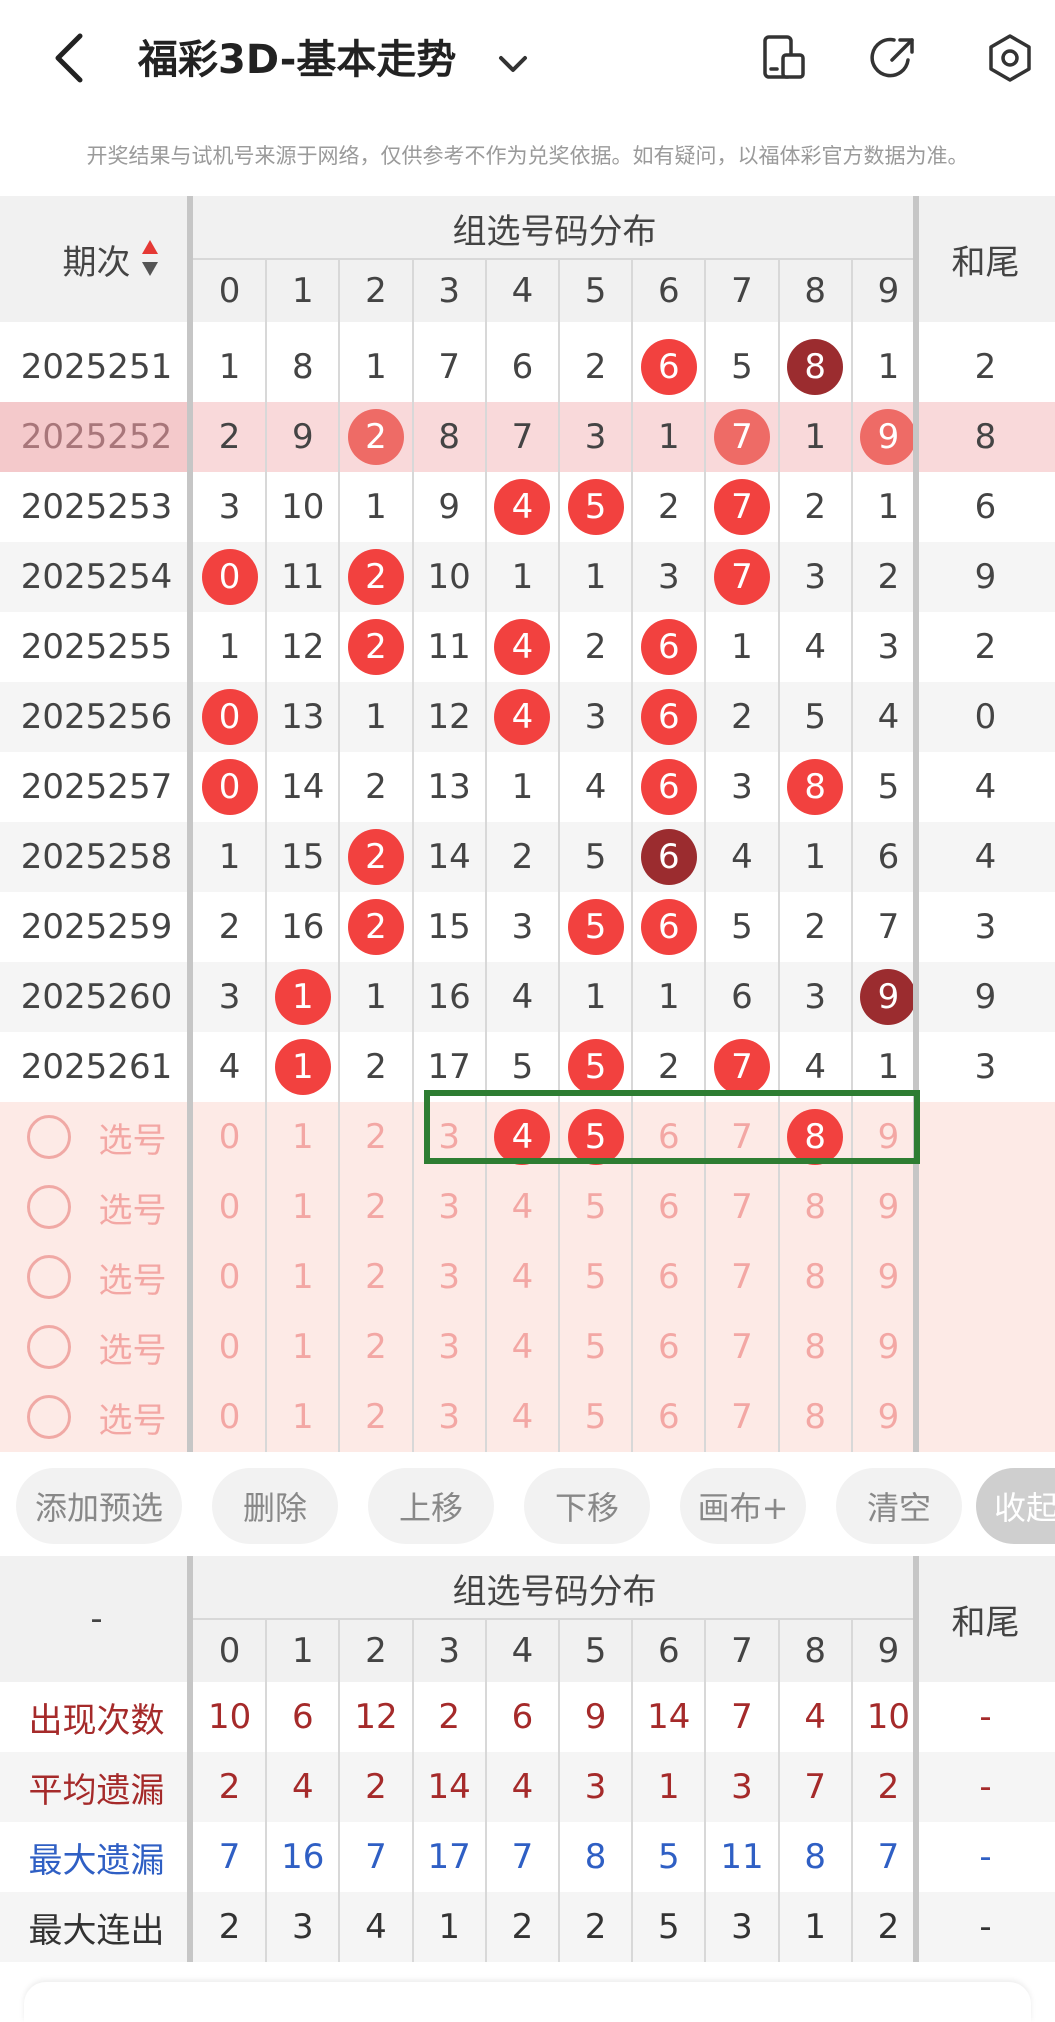 Image resolution: width=1055 pixels, height=2022 pixels. I want to click on chevron-down-icon, so click(513, 62).